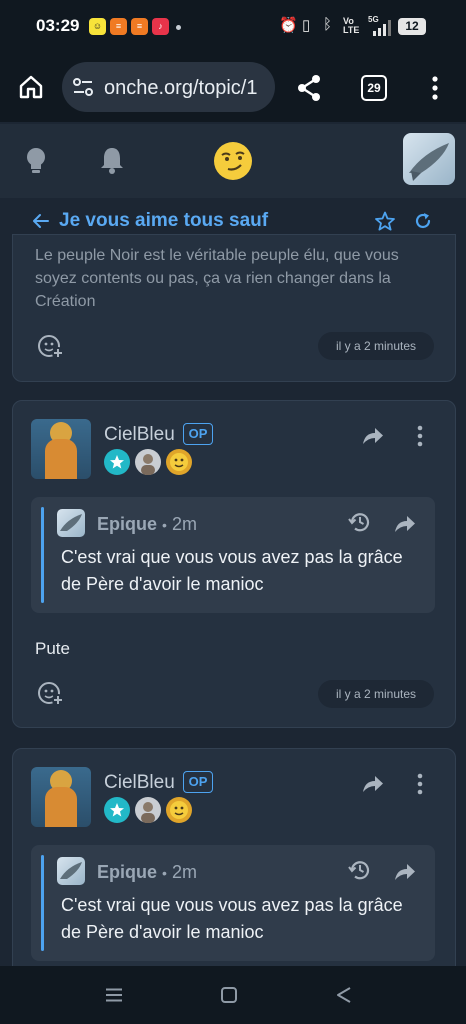  I want to click on home-icon, so click(31, 87).